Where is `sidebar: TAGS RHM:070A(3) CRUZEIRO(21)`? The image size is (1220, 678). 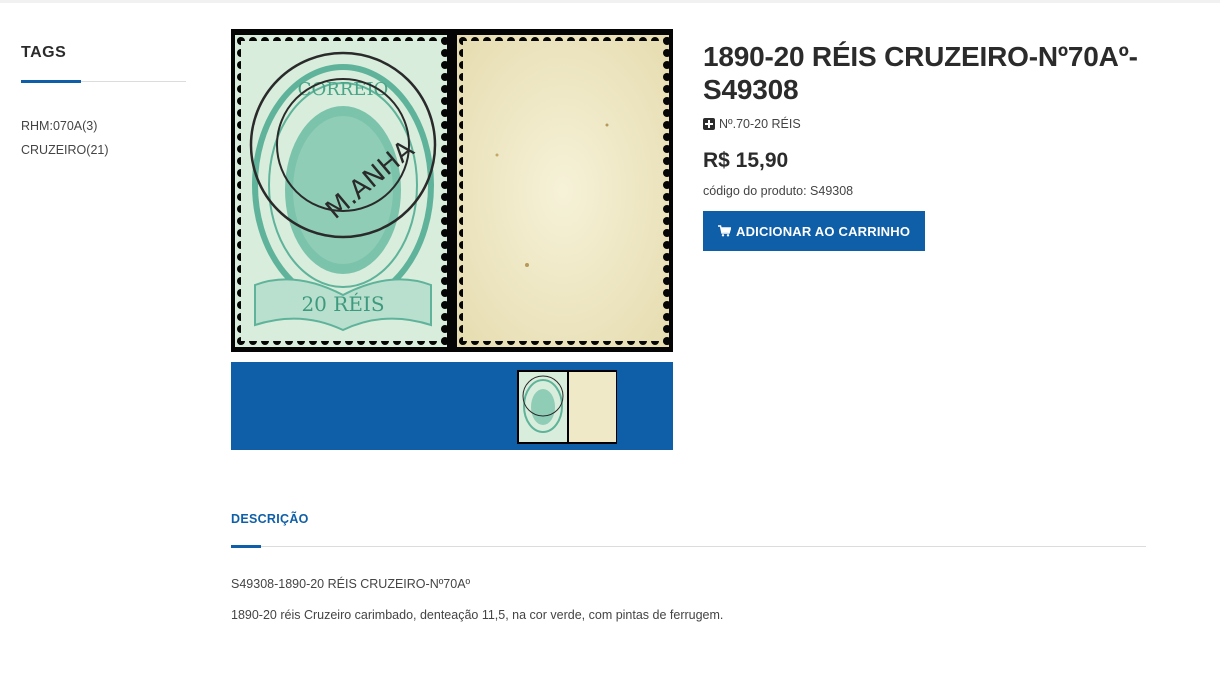
sidebar: TAGS RHM:070A(3) CRUZEIRO(21) is located at coordinates (103, 103).